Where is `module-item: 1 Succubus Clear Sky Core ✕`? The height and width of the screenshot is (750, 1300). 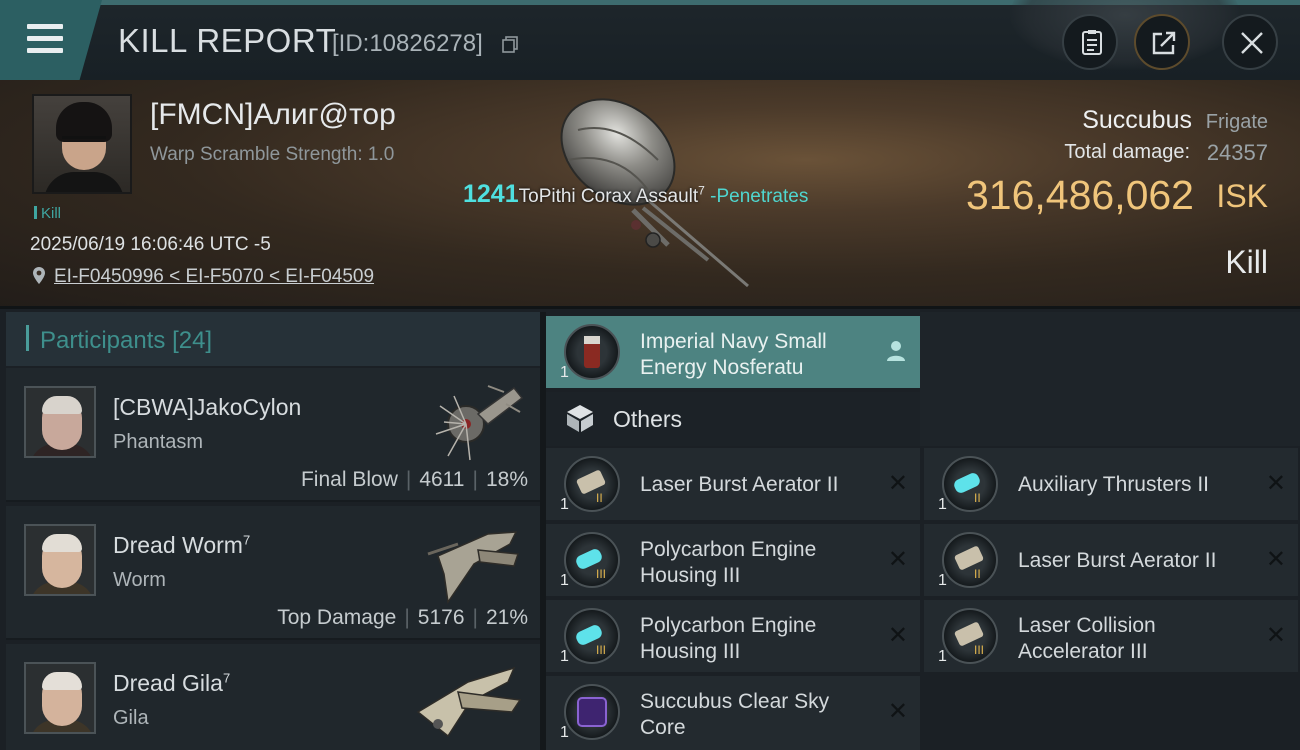 module-item: 1 Succubus Clear Sky Core ✕ is located at coordinates (733, 713).